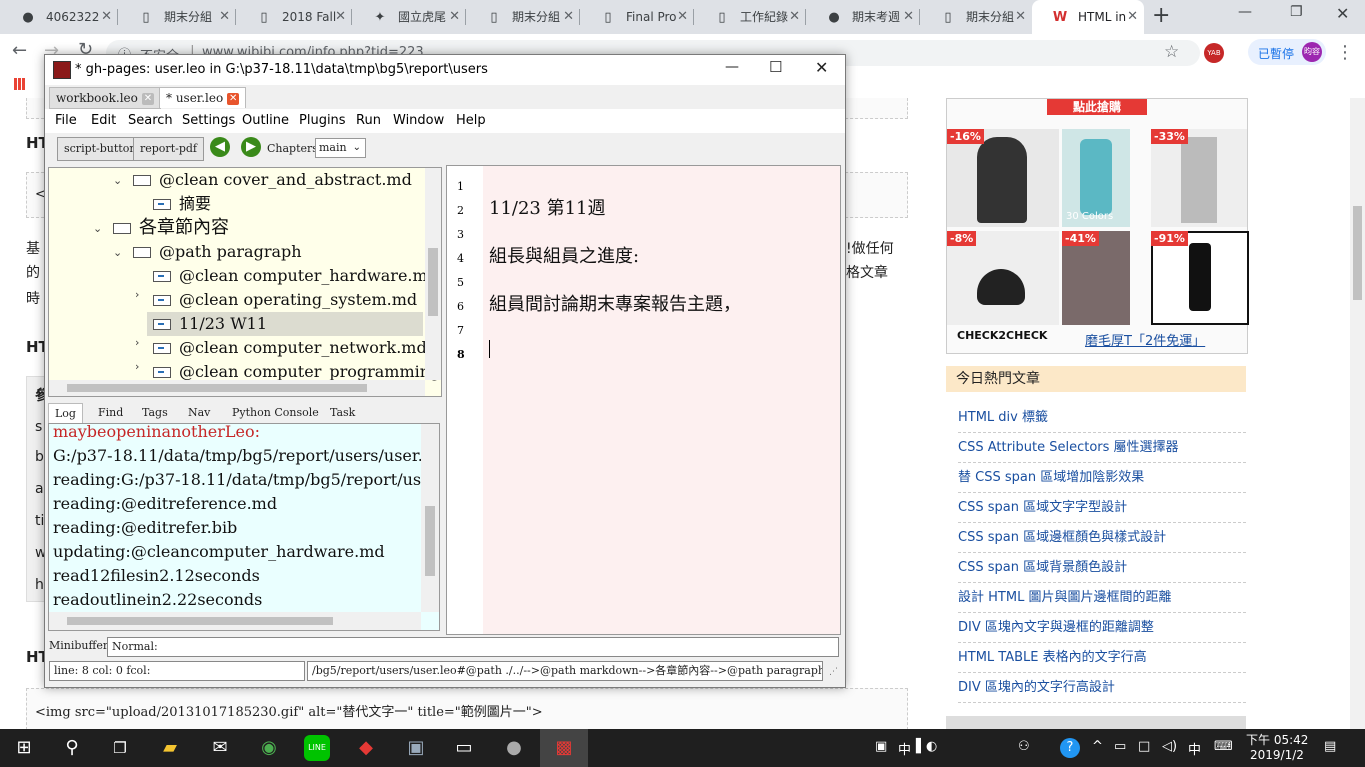 Image resolution: width=1365 pixels, height=767 pixels. I want to click on browser-tab: ● 4062322 ✕, so click(59, 17).